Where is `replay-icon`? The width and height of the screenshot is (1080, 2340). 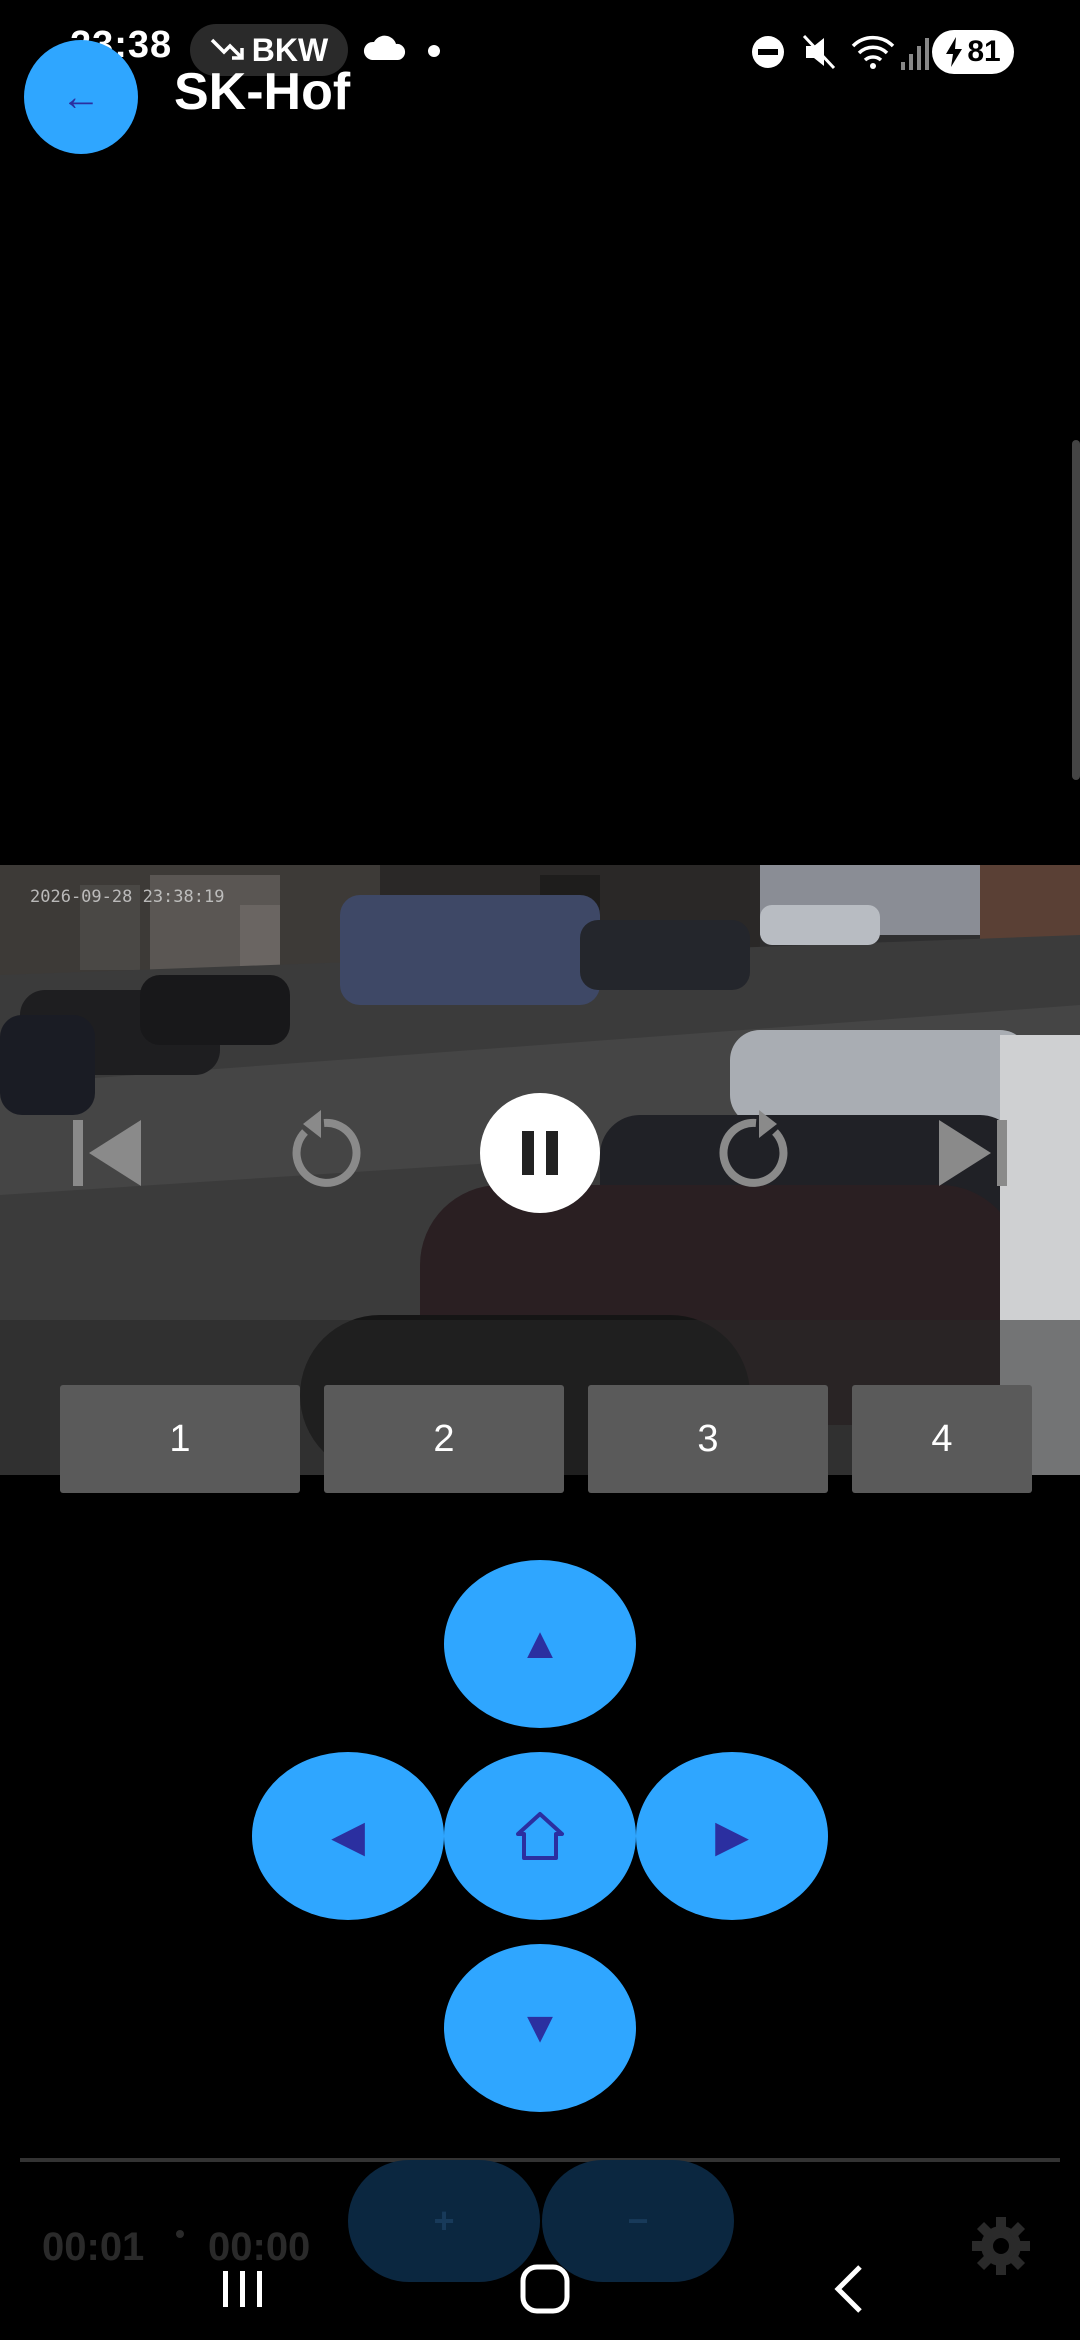
replay-icon is located at coordinates (326, 1148).